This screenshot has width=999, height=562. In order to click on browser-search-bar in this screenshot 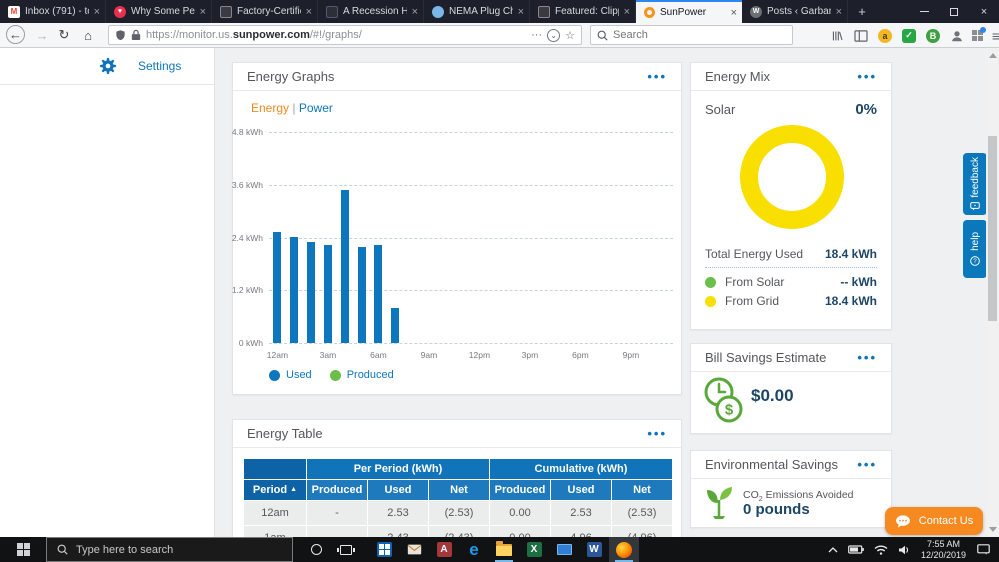, I will do `click(691, 35)`.